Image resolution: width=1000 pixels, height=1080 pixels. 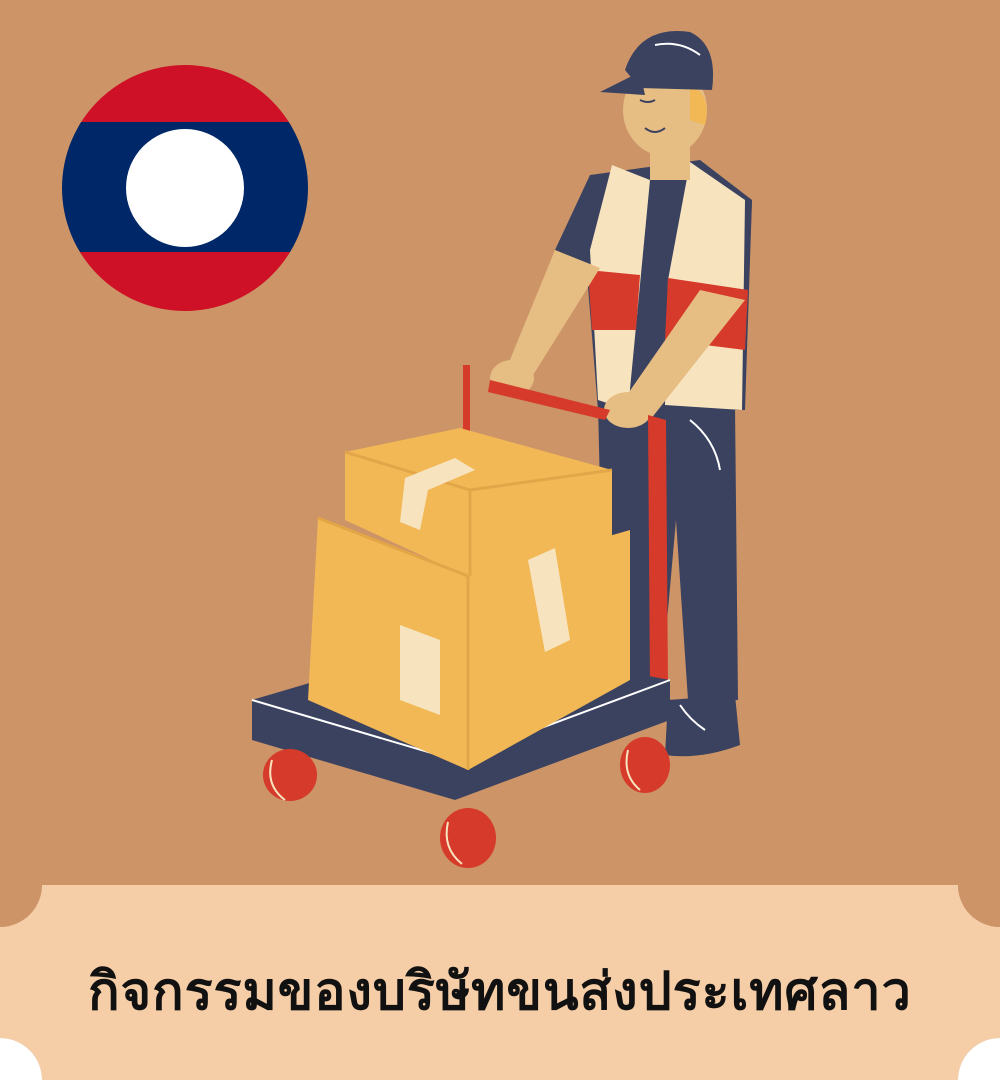 I want to click on caption-title: กิจกรรมของบริษัทขนส่งประเทศลาว, so click(x=500, y=991).